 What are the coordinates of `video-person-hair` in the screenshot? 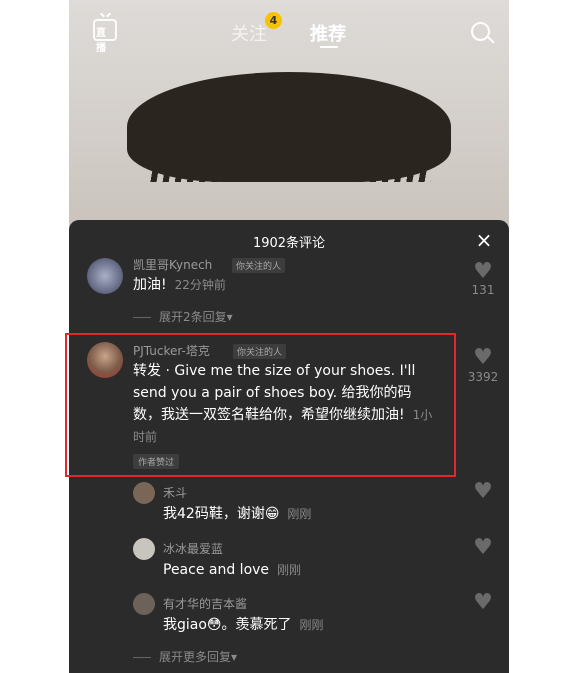 It's located at (289, 127).